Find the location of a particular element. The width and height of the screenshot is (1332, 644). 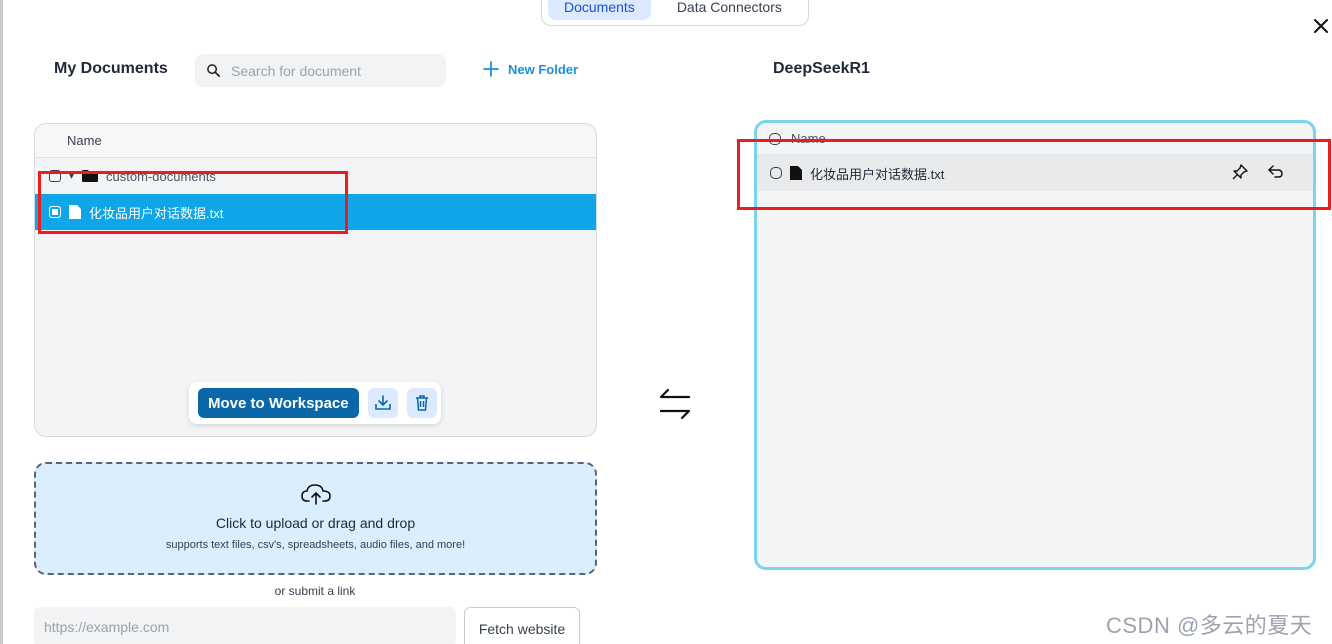

tab-data-connectors: Data Connectors is located at coordinates (729, 10).